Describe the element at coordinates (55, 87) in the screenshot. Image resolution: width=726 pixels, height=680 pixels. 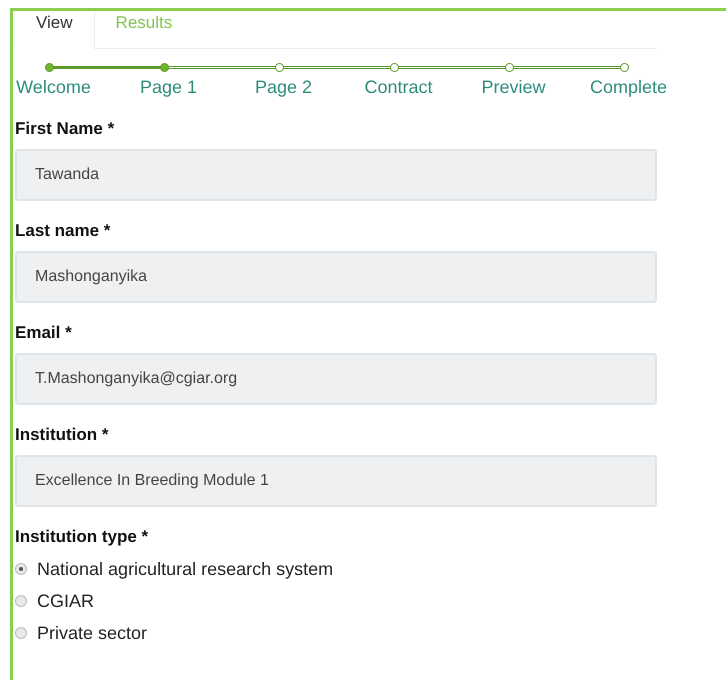
I see `step-label: Welcome` at that location.